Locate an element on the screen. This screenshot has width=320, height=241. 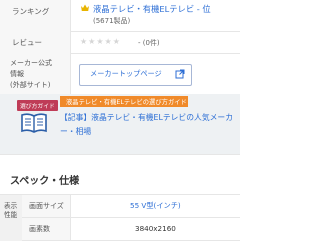
guide-banner-text: 液晶テレビ・有機ELテレビの選び方ガイド is located at coordinates (126, 102).